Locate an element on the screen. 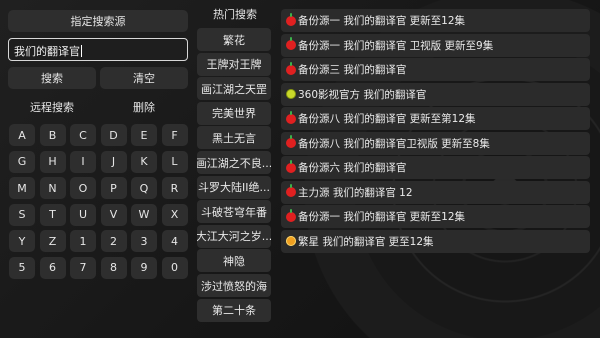 The height and width of the screenshot is (338, 600). result-item: 繁星 我们的翻译官 更至12集 is located at coordinates (435, 241).